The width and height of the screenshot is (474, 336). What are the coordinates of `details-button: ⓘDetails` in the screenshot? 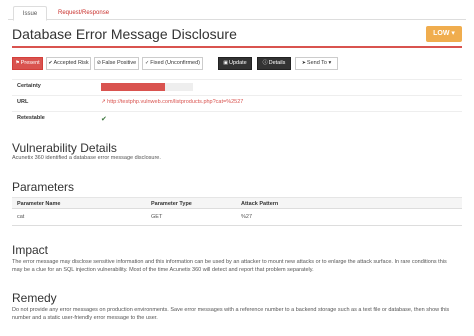 It's located at (274, 63).